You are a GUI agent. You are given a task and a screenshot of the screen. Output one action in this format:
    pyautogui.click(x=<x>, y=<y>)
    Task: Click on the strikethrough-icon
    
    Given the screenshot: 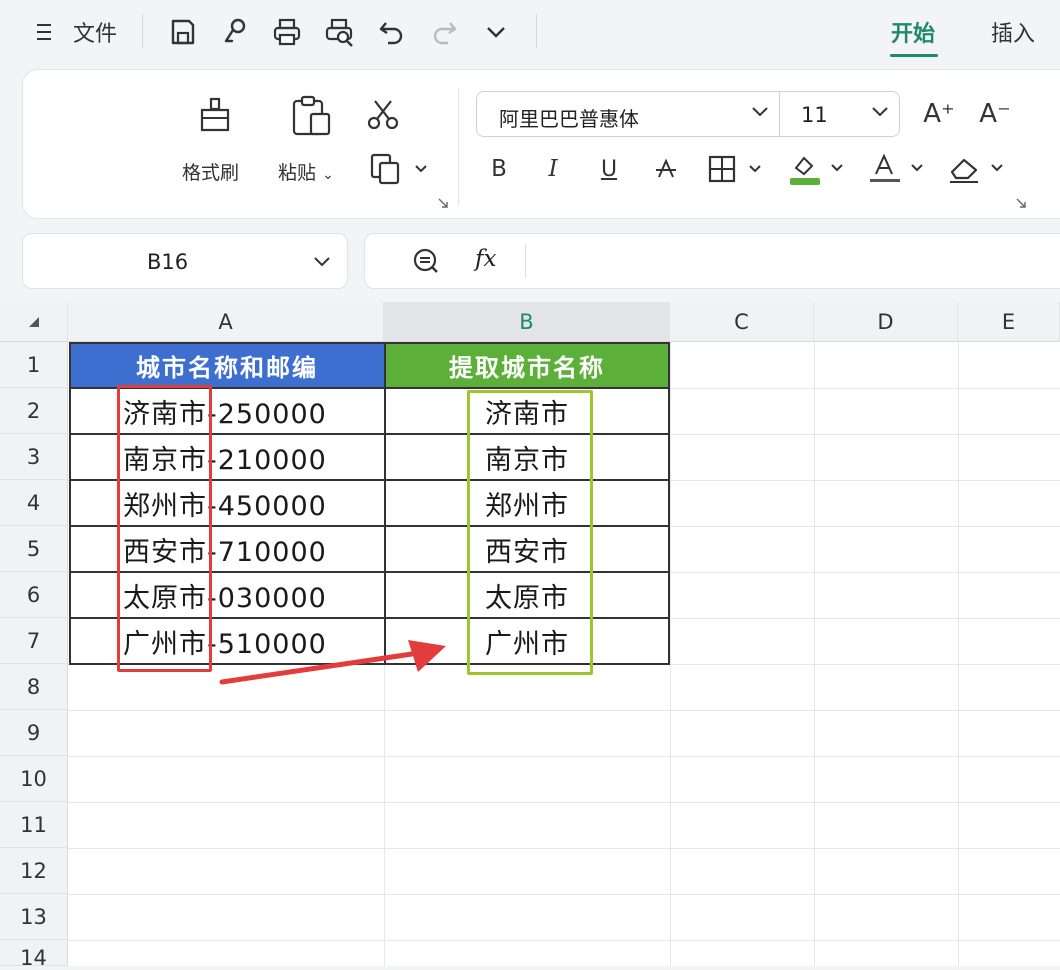 What is the action you would take?
    pyautogui.click(x=666, y=169)
    